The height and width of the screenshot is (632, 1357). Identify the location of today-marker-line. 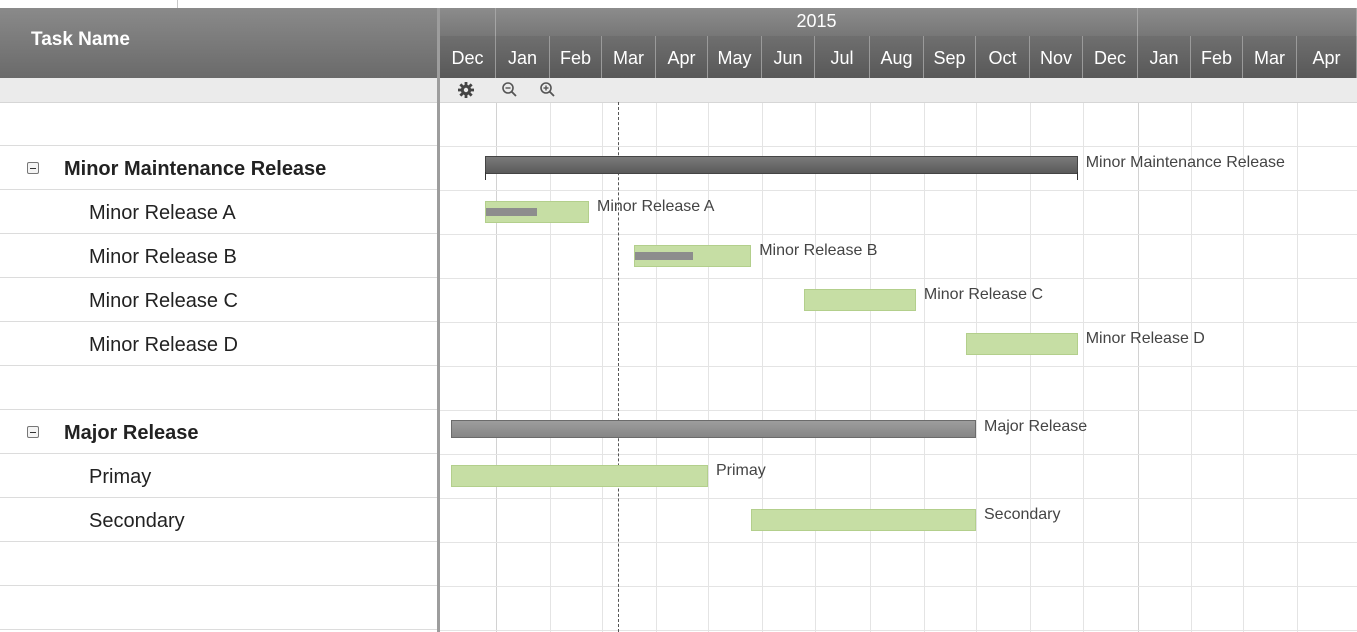
(619, 367).